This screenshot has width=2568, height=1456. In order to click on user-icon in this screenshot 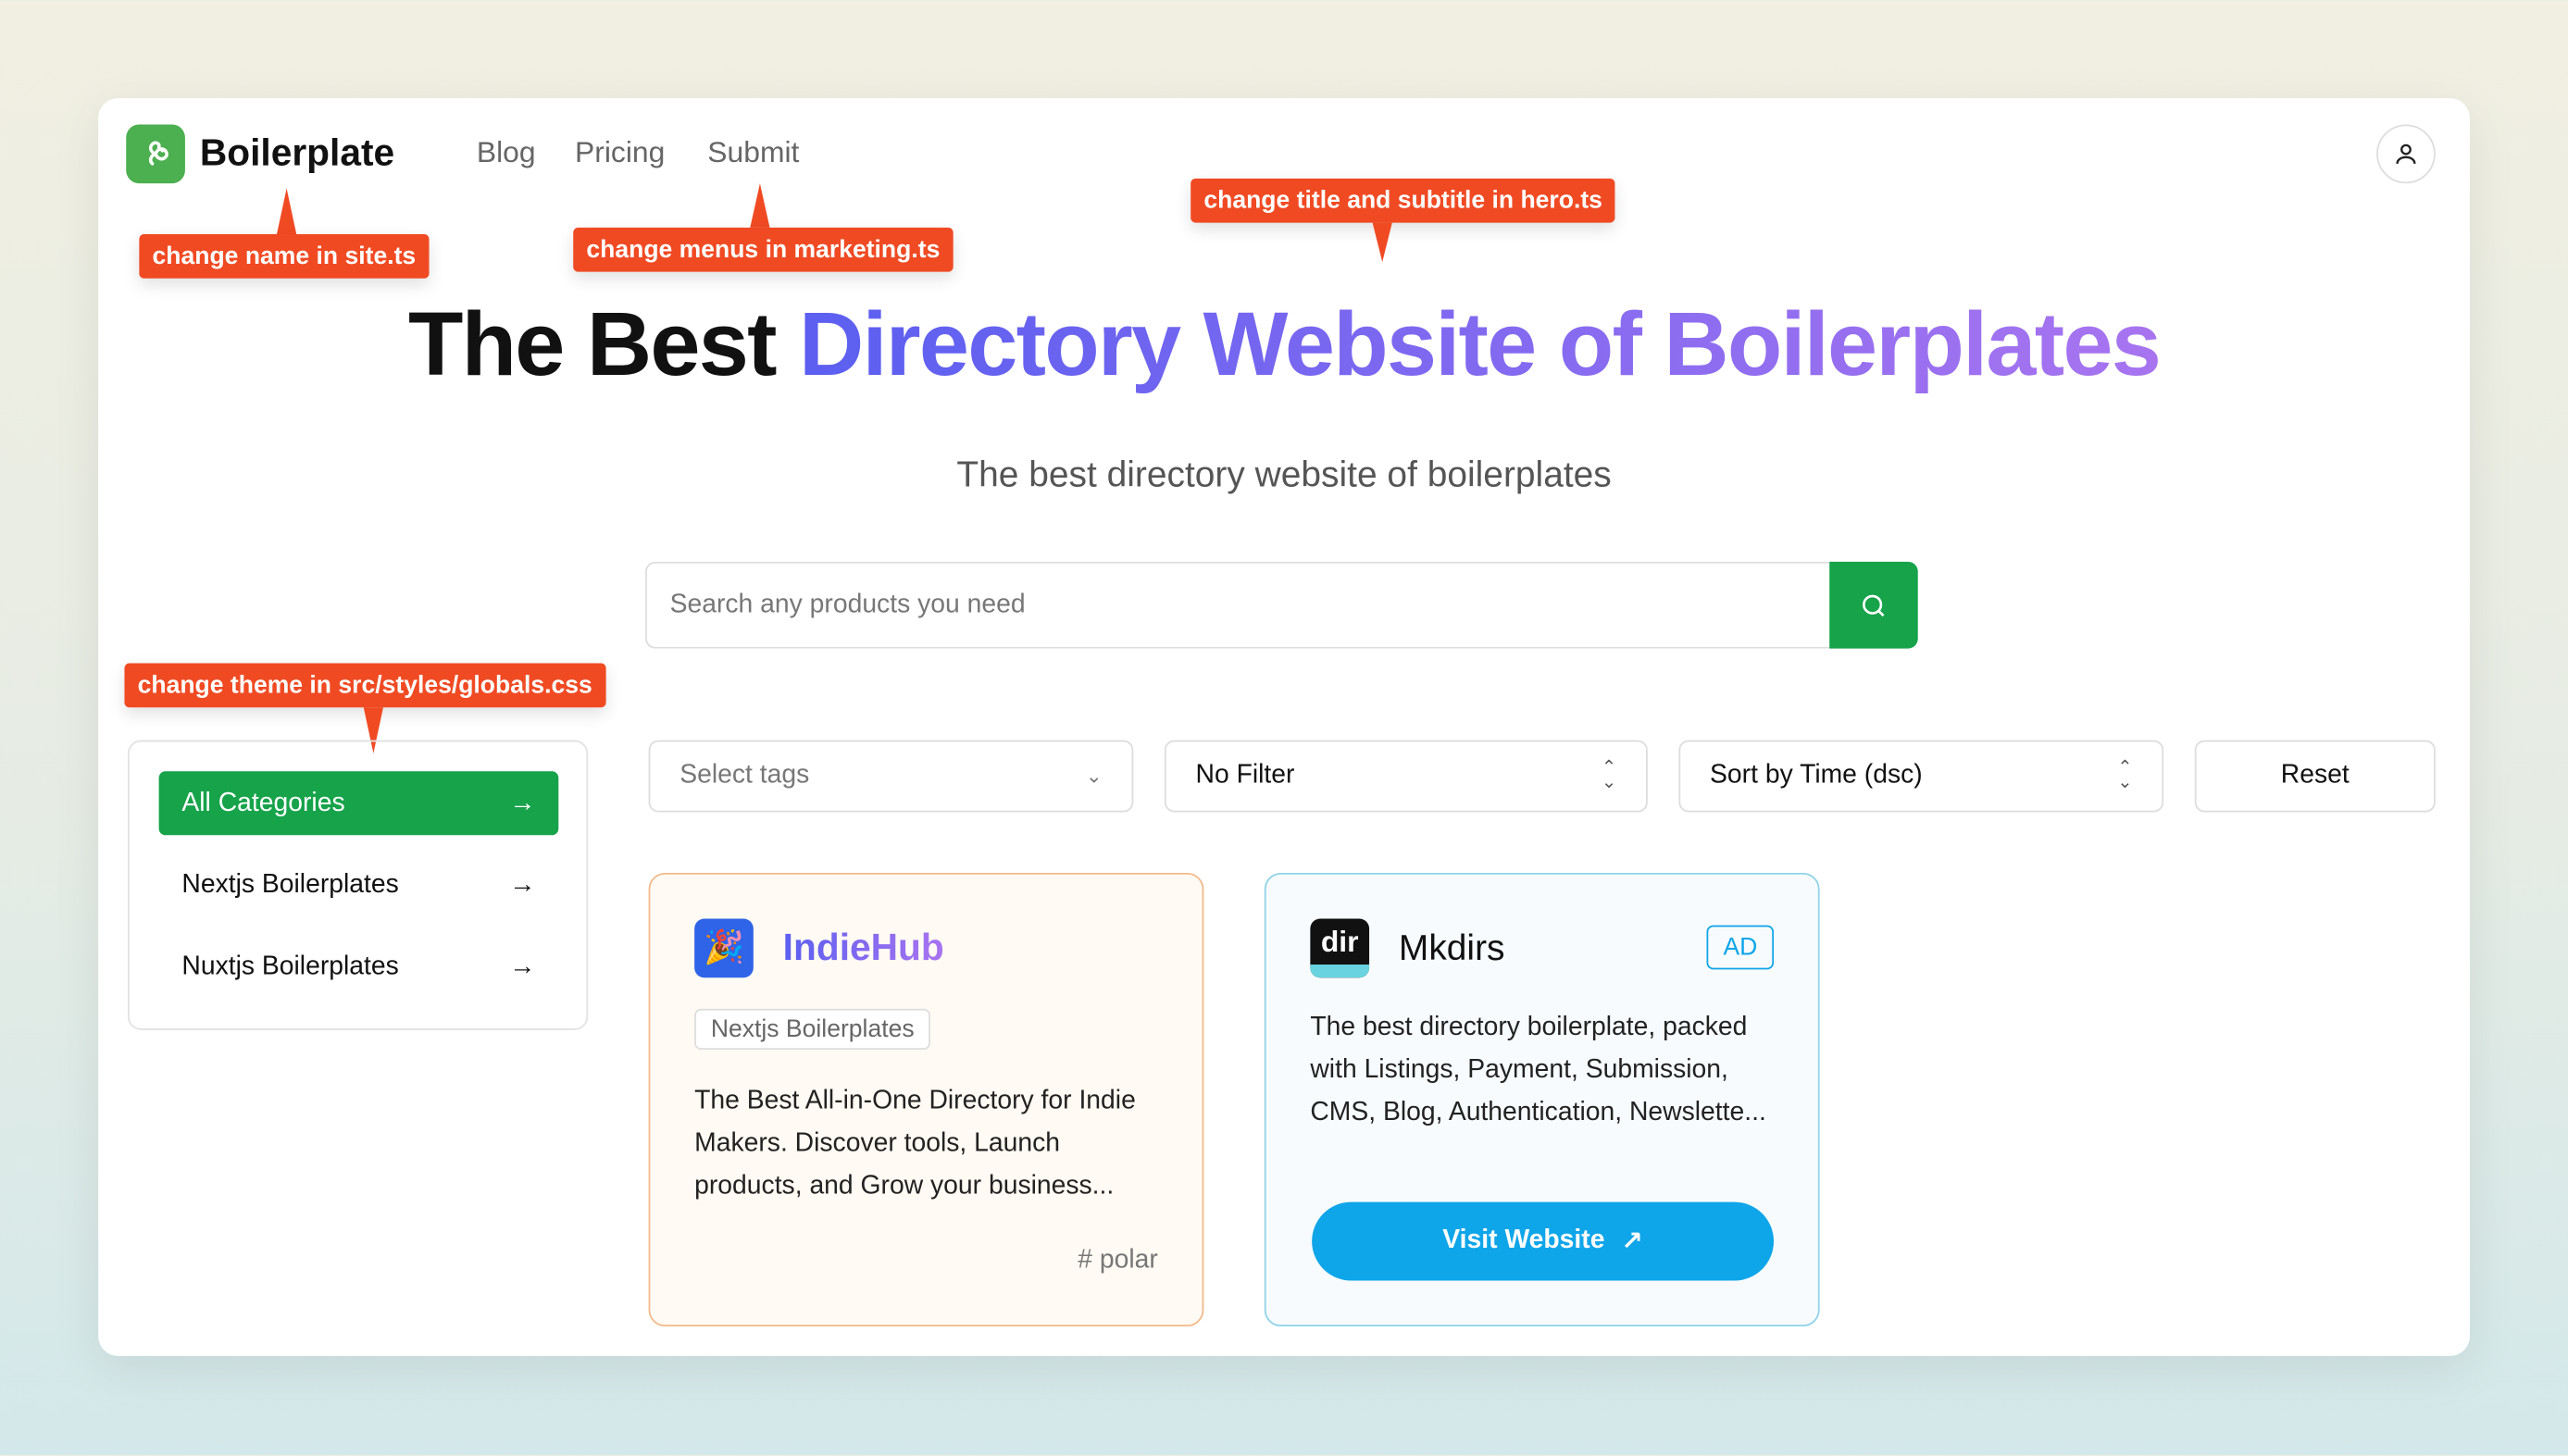, I will do `click(2406, 154)`.